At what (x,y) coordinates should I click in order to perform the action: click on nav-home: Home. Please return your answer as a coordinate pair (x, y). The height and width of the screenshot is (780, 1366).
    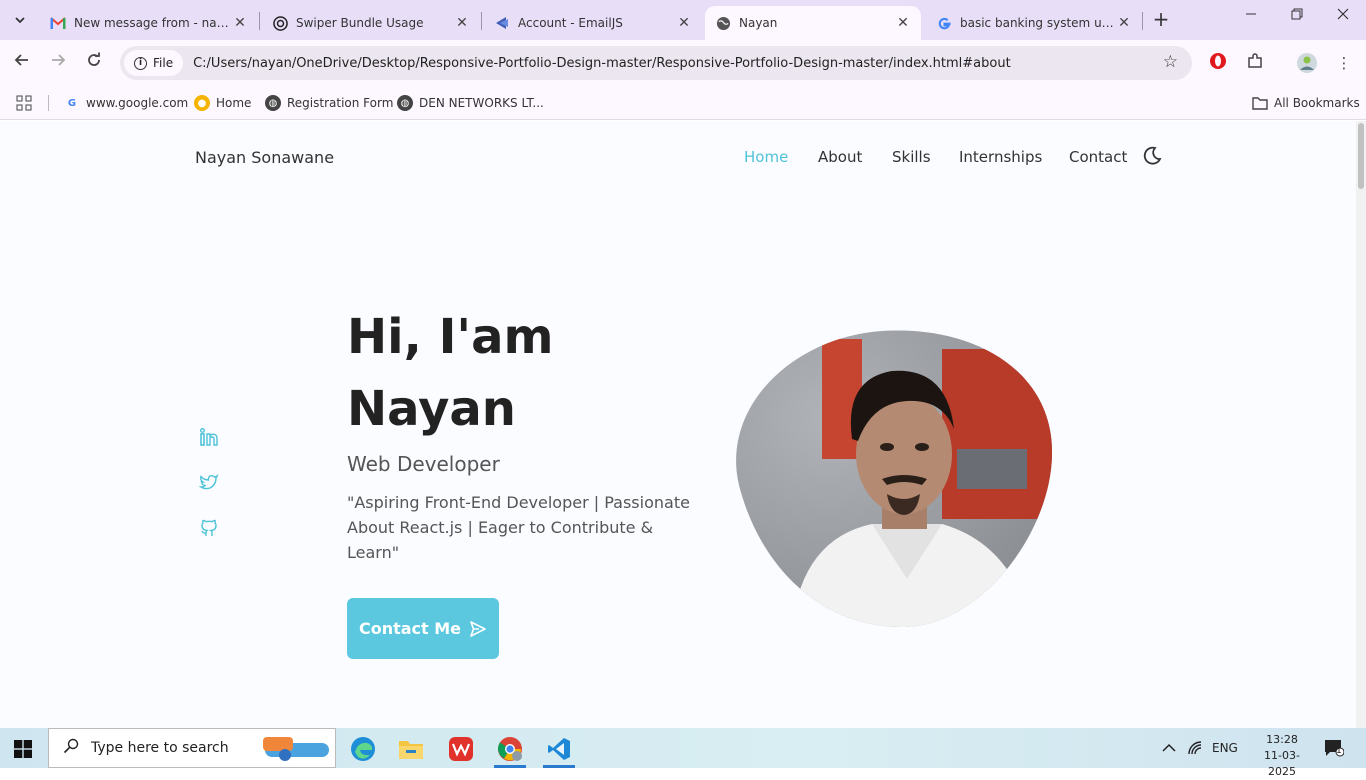
    Looking at the image, I should click on (766, 157).